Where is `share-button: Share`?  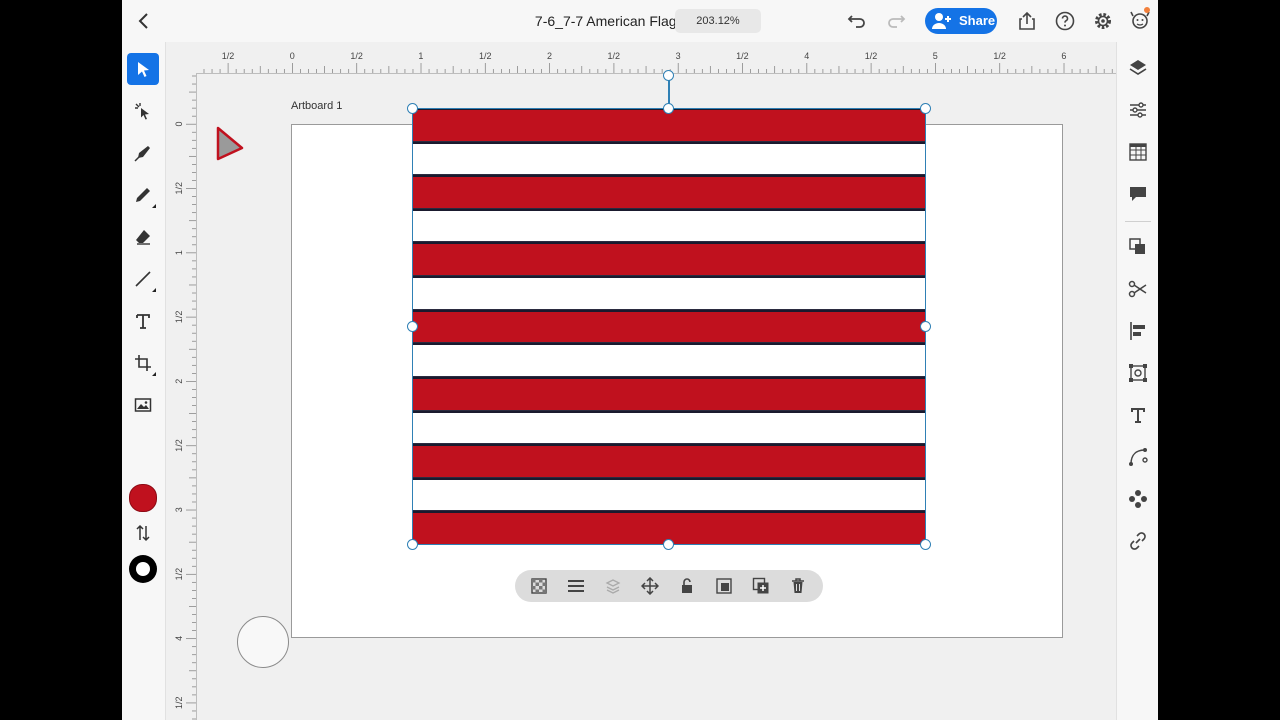
share-button: Share is located at coordinates (961, 21).